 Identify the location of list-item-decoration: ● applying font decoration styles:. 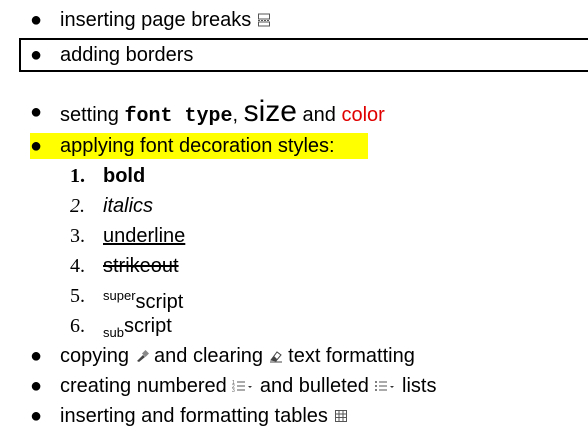
(294, 146).